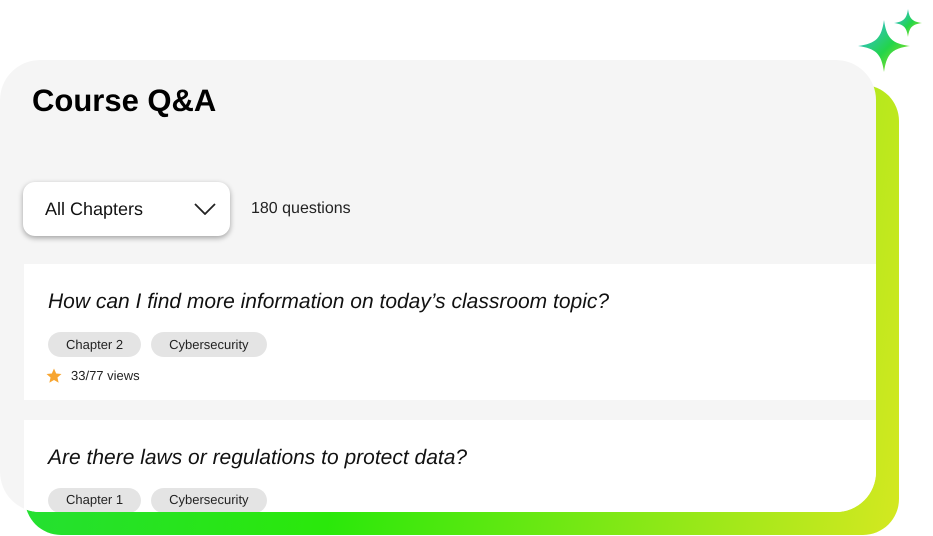 The height and width of the screenshot is (536, 933). I want to click on page-title: Course Q&A, so click(124, 101).